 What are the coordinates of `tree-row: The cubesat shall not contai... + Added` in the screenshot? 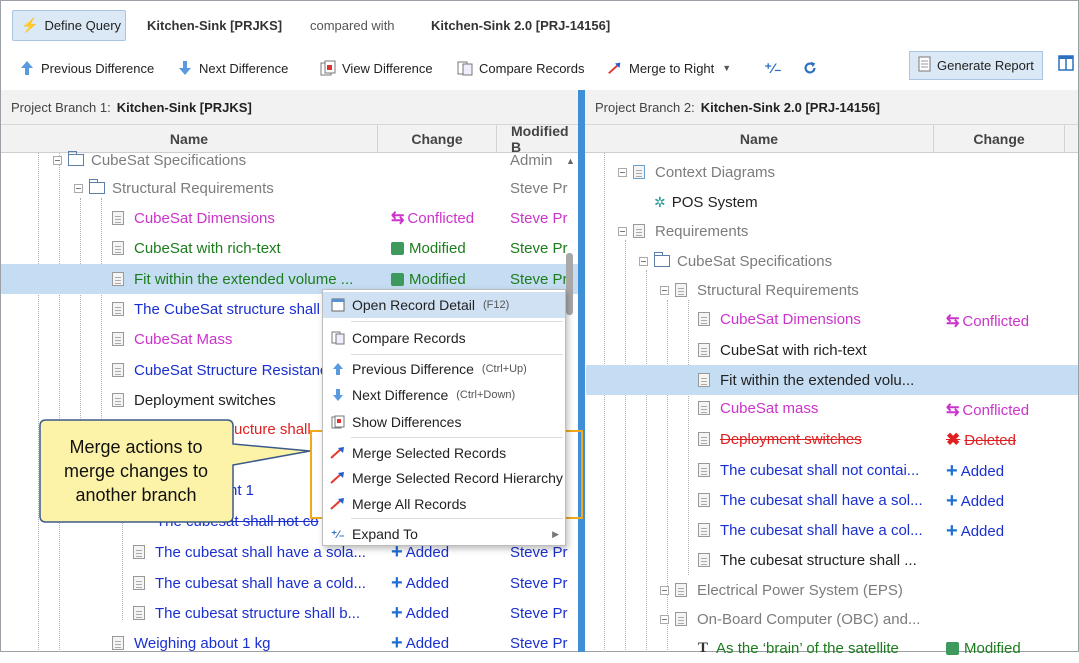 It's located at (832, 470).